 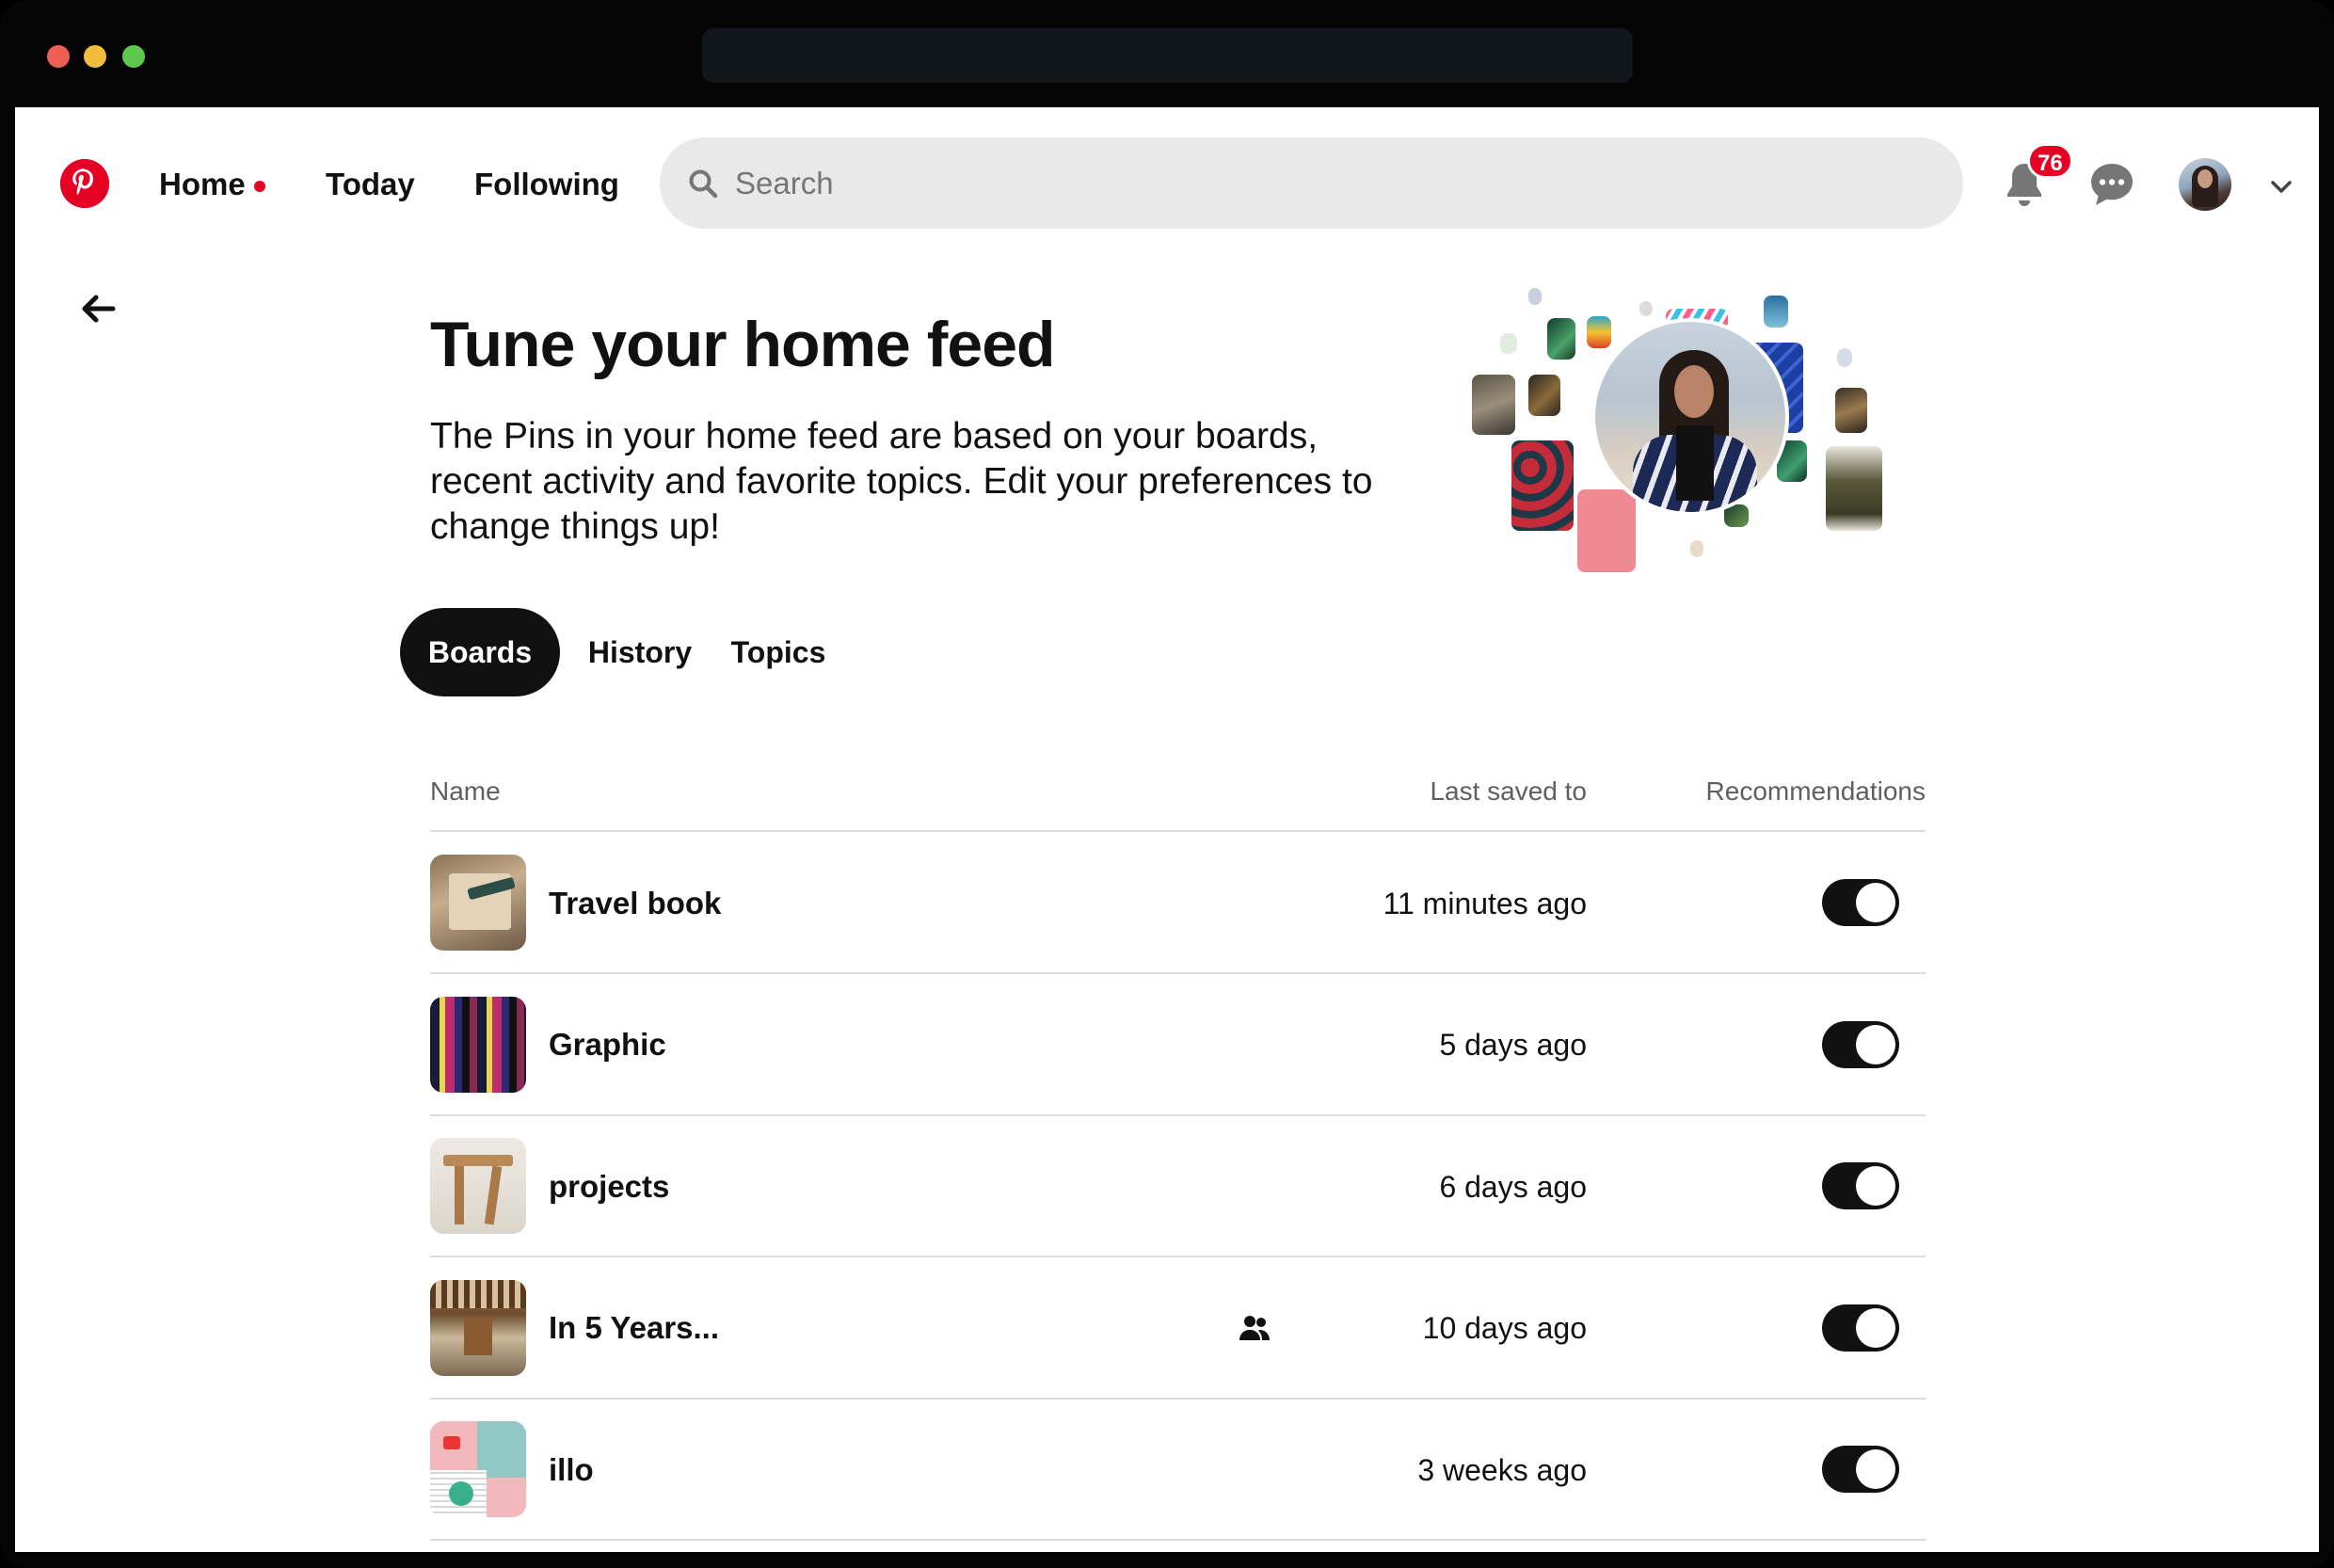 I want to click on avatar, so click(x=2205, y=184).